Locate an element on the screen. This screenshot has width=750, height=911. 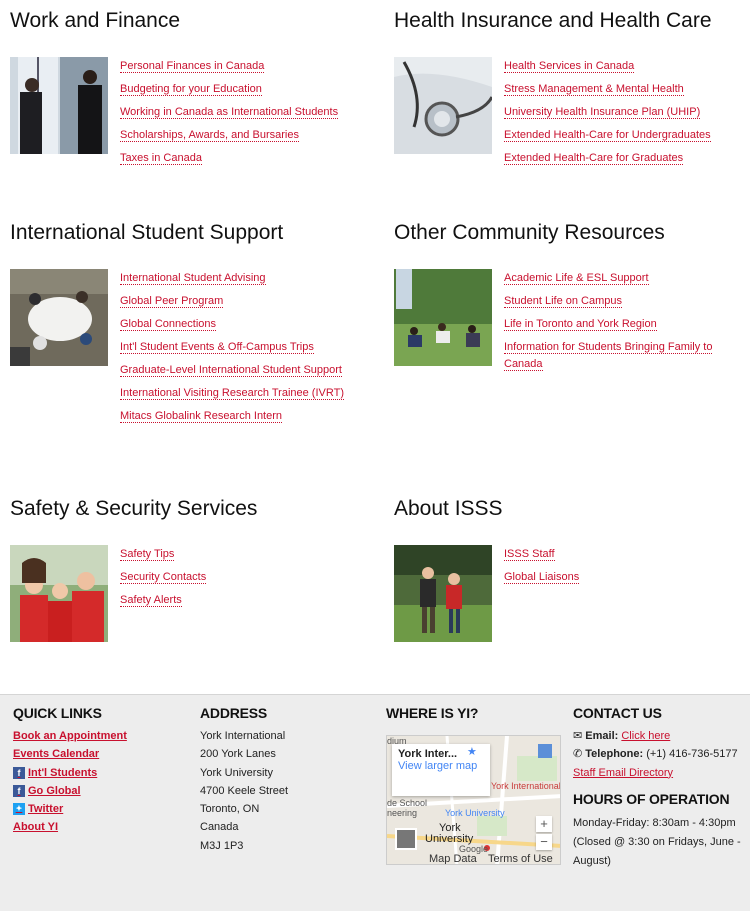
events-calendar-link: Events Calendar is located at coordinates (70, 754).